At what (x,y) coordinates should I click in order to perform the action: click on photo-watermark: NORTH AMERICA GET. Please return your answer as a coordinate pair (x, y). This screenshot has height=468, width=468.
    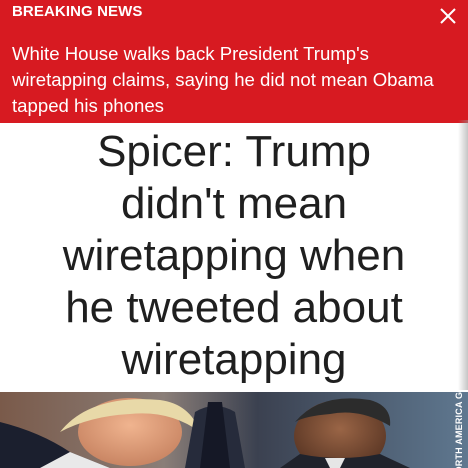
    Looking at the image, I should click on (459, 430).